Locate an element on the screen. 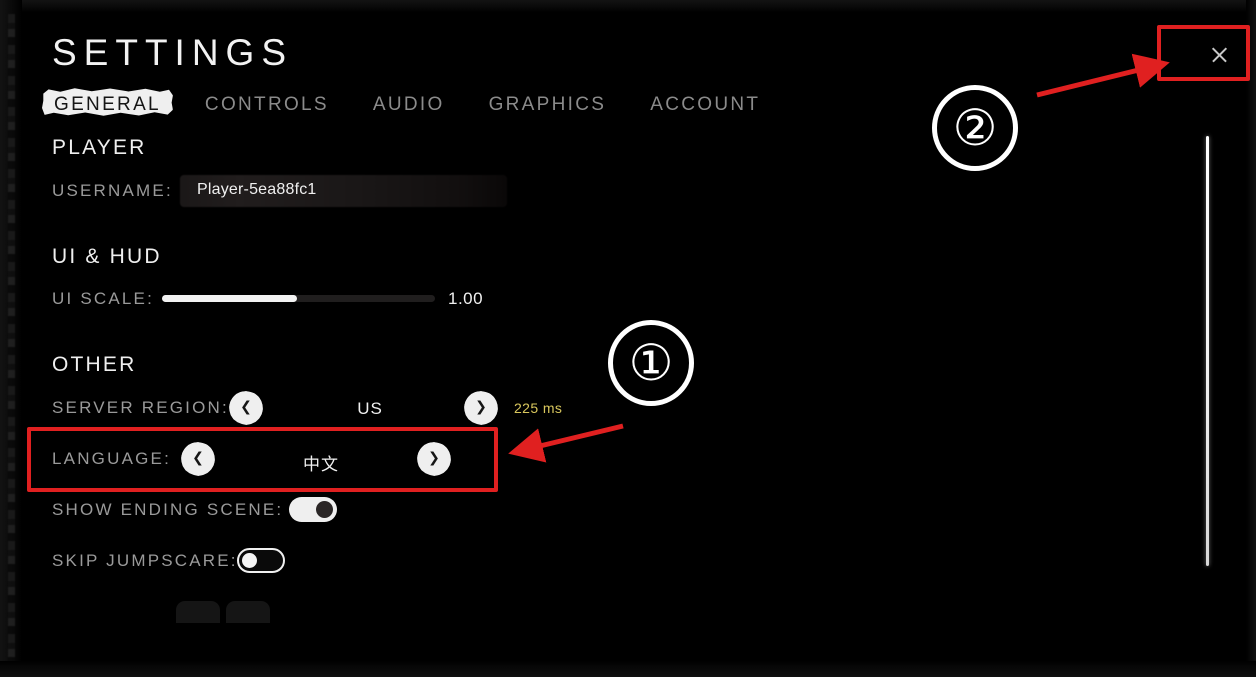  row-ui-scale: UI SCALE: is located at coordinates (103, 299).